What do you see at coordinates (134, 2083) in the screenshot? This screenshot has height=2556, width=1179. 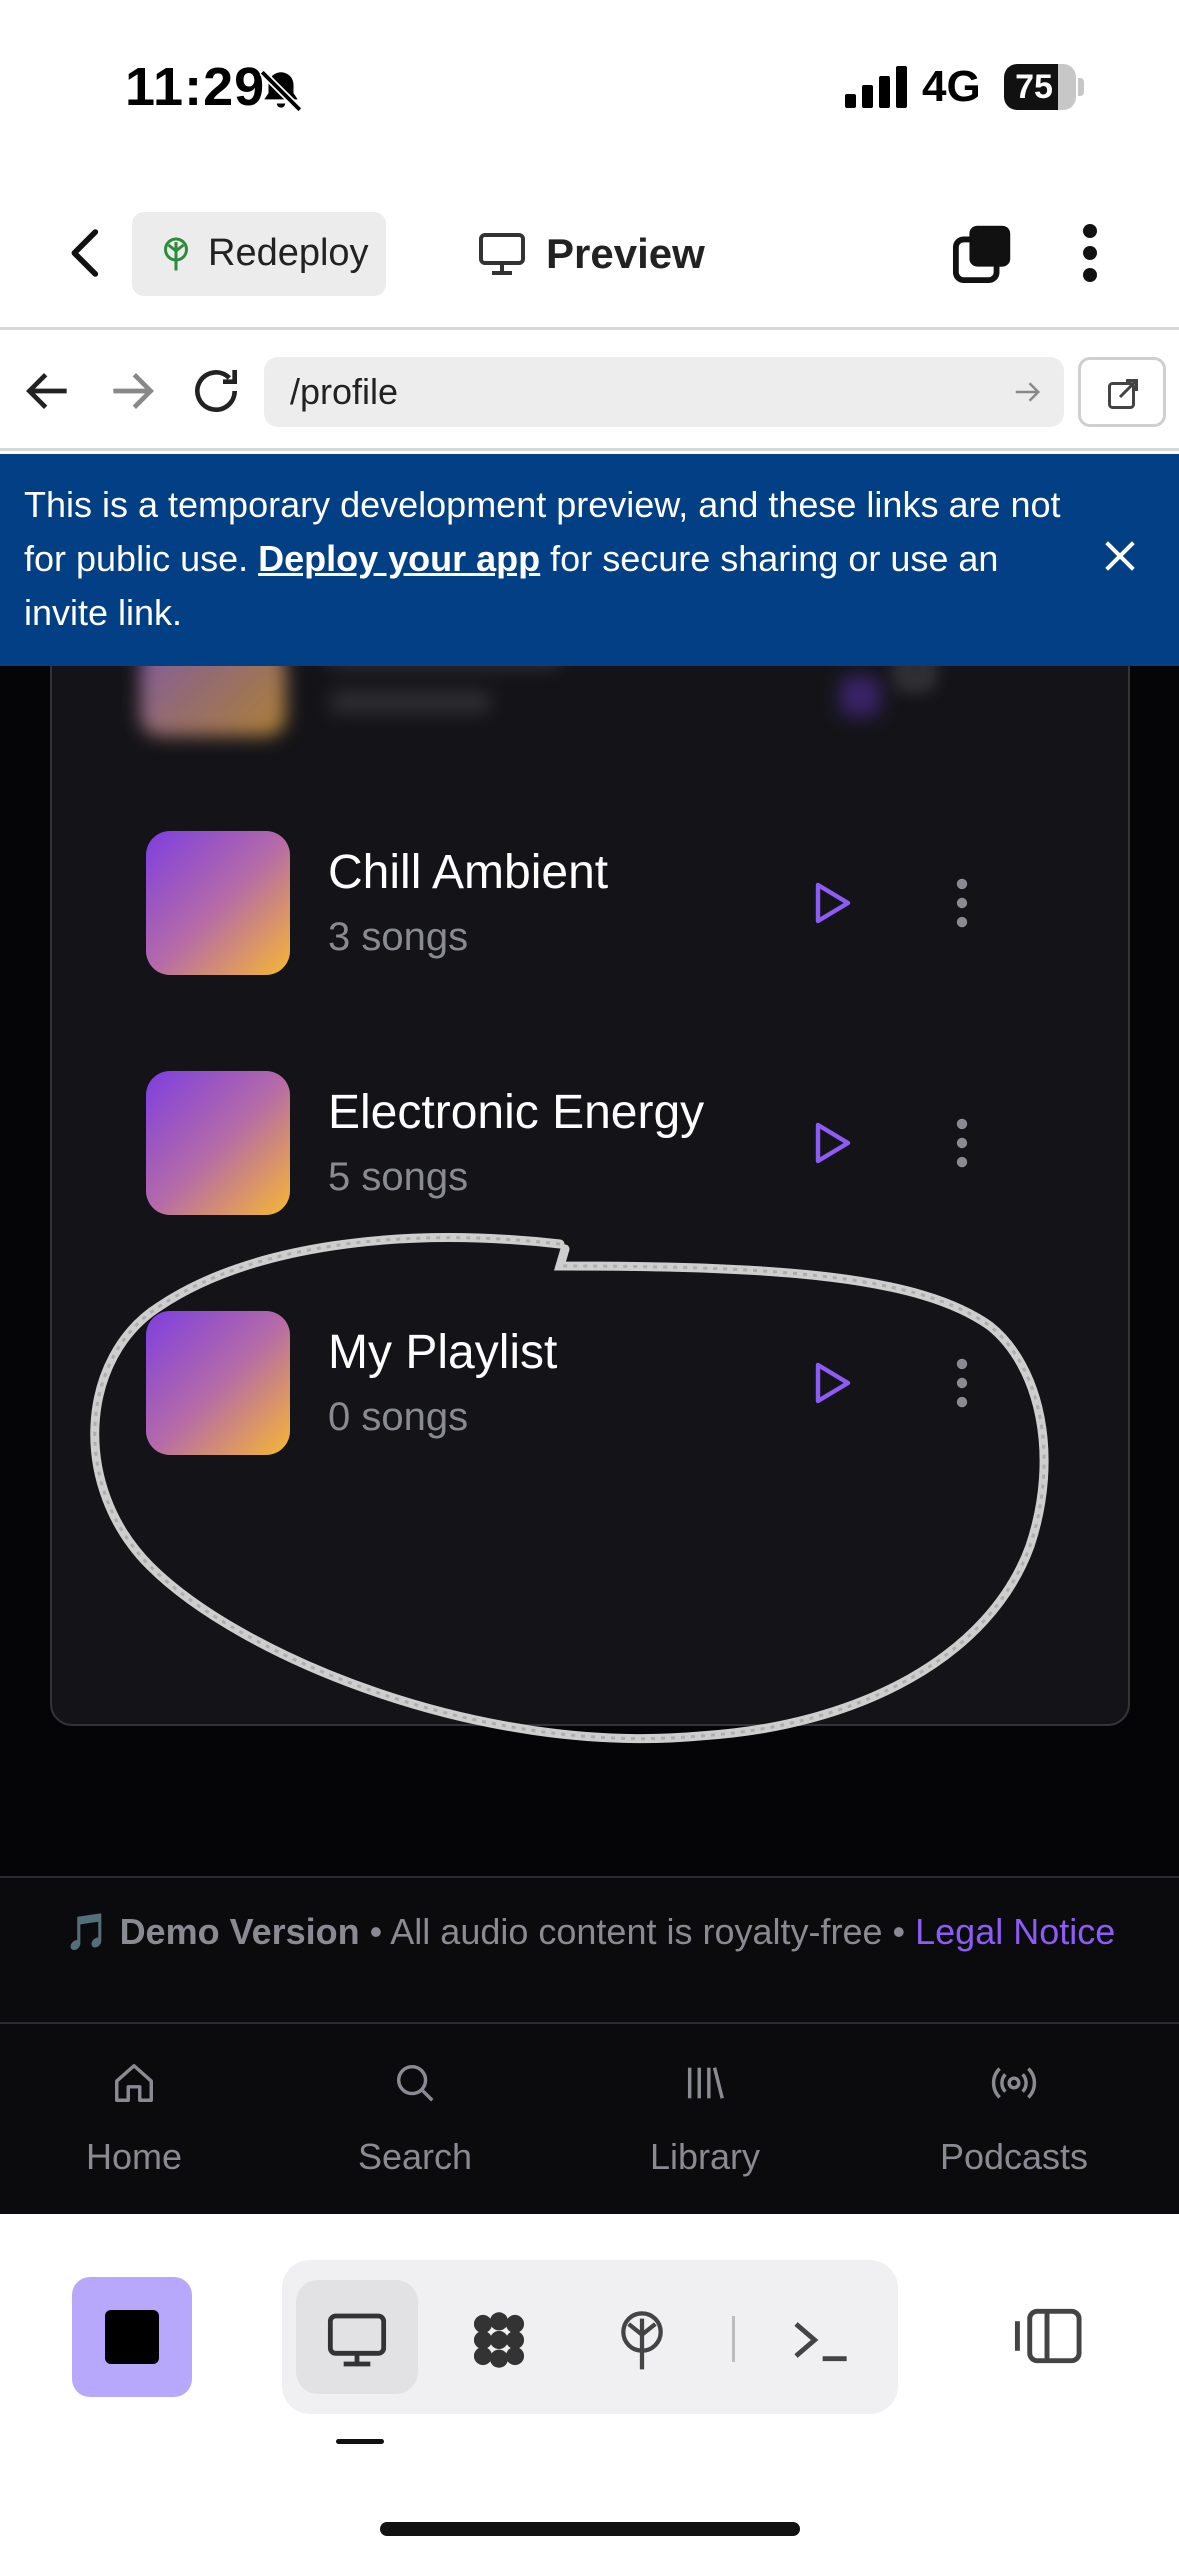 I see `home-icon` at bounding box center [134, 2083].